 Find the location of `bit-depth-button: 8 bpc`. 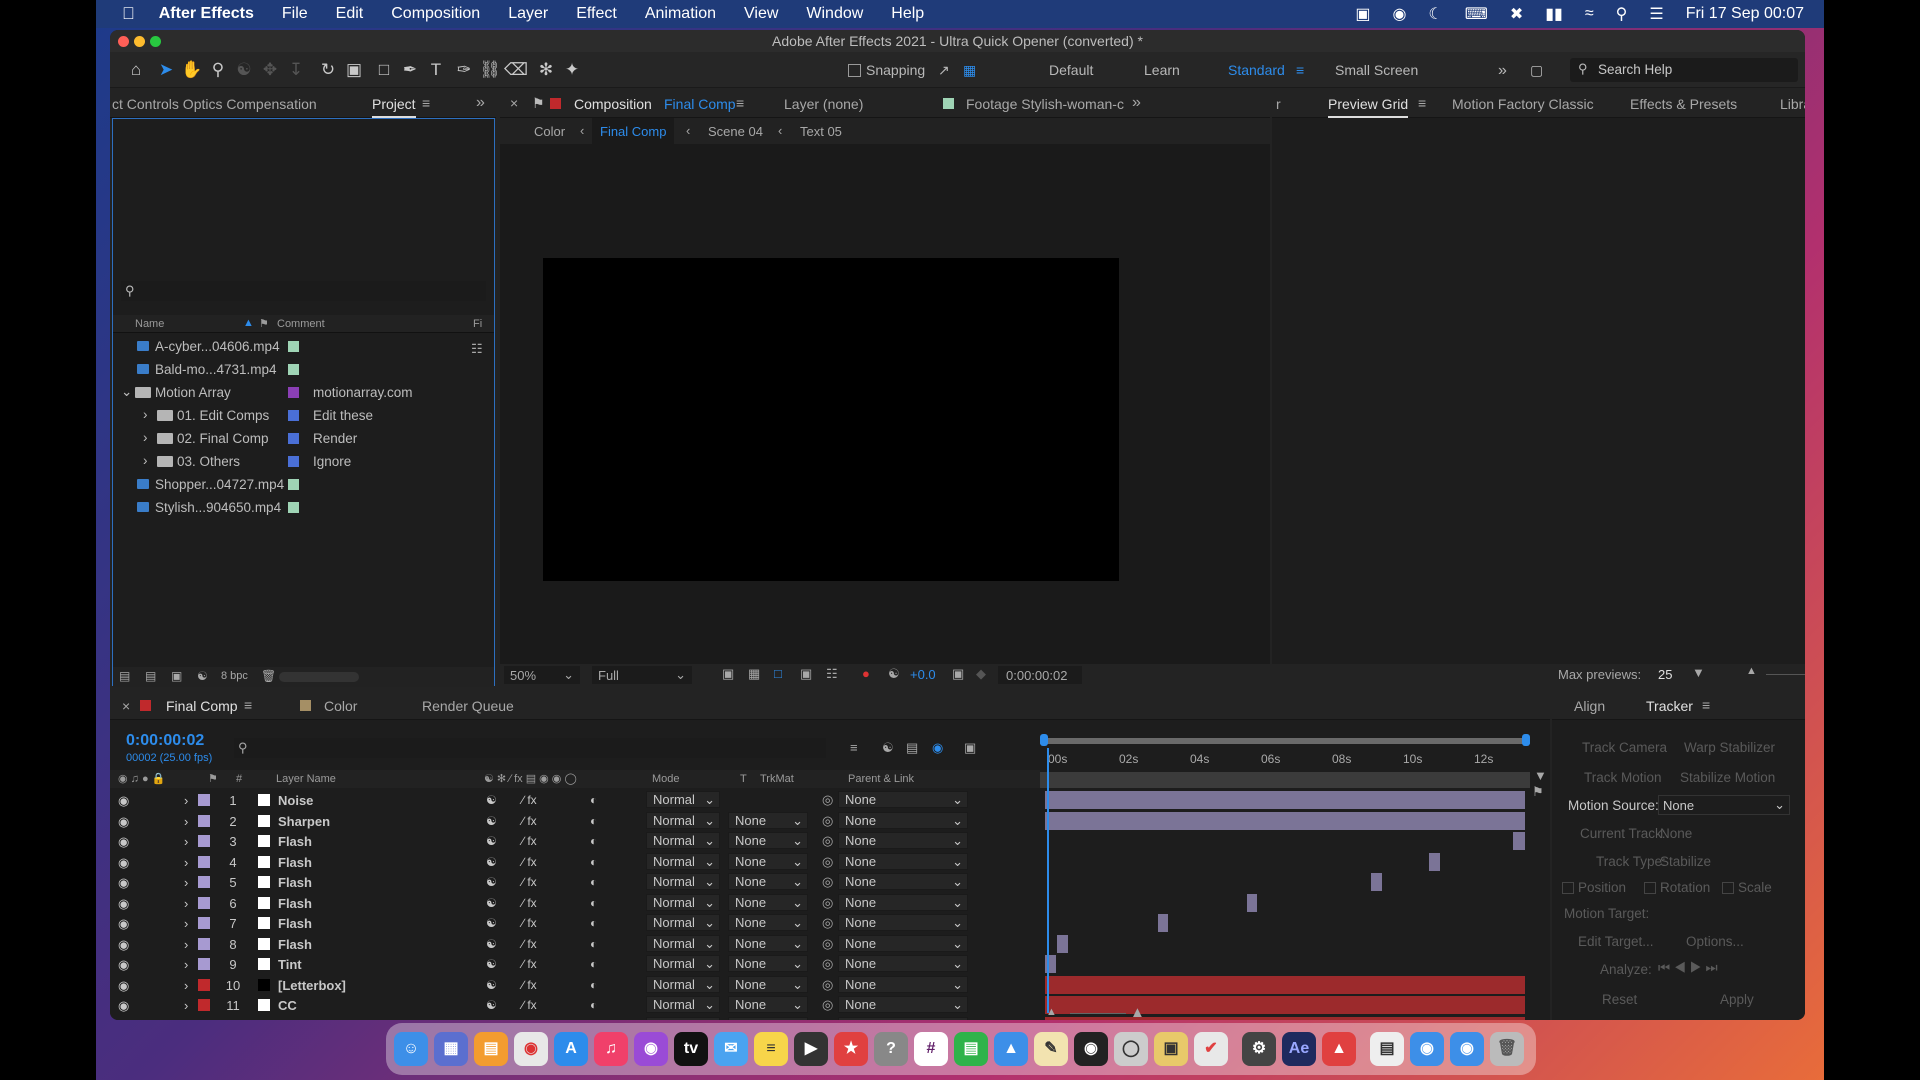

bit-depth-button: 8 bpc is located at coordinates (234, 676).